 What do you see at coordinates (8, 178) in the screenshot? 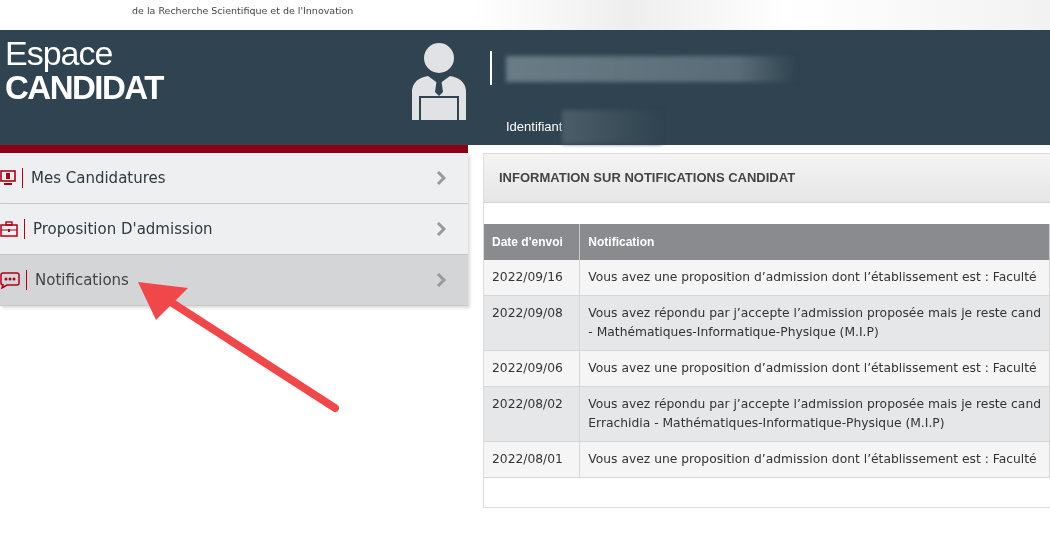
I see `monitor-icon` at bounding box center [8, 178].